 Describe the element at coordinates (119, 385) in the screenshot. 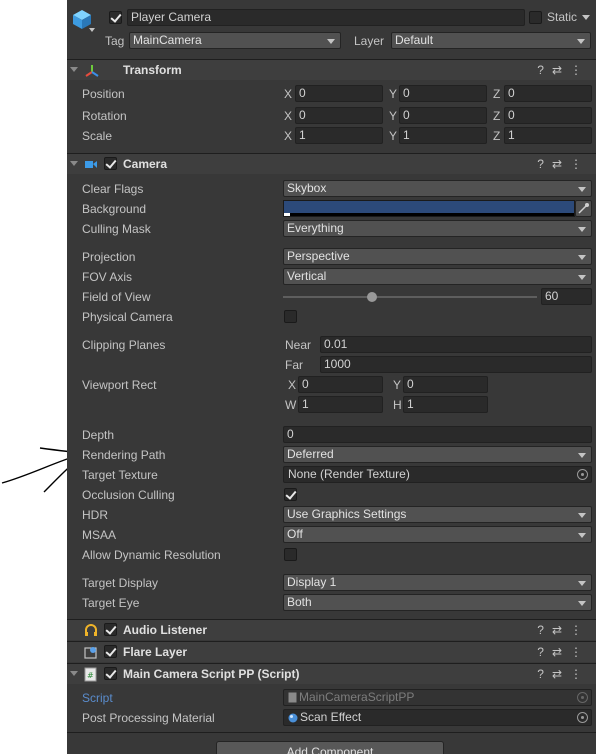

I see `viewport-rect-label: Viewport Rect` at that location.